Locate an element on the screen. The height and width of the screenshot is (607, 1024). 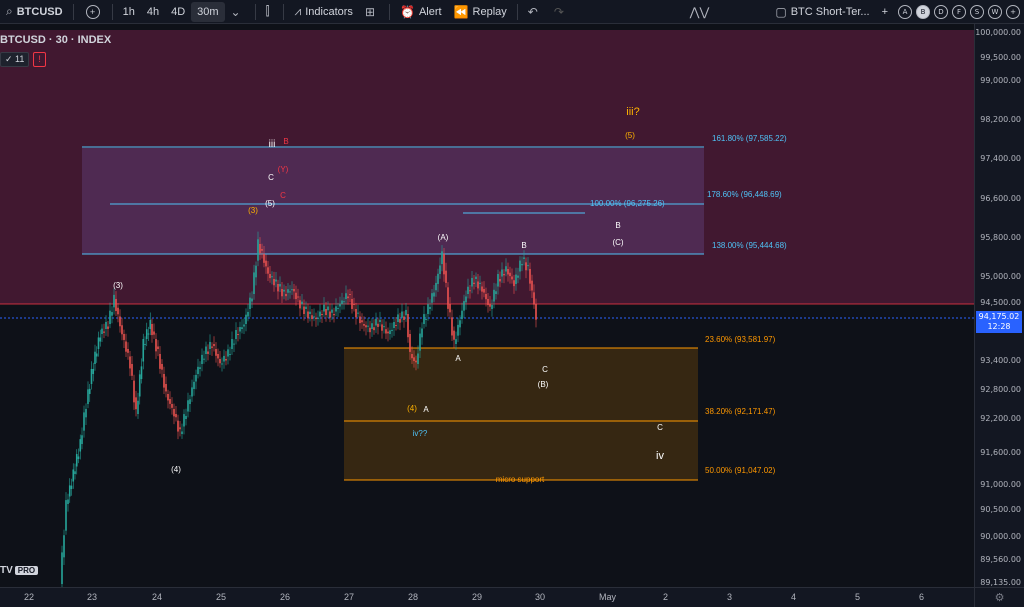
add-layout-button: + is located at coordinates (885, 12).